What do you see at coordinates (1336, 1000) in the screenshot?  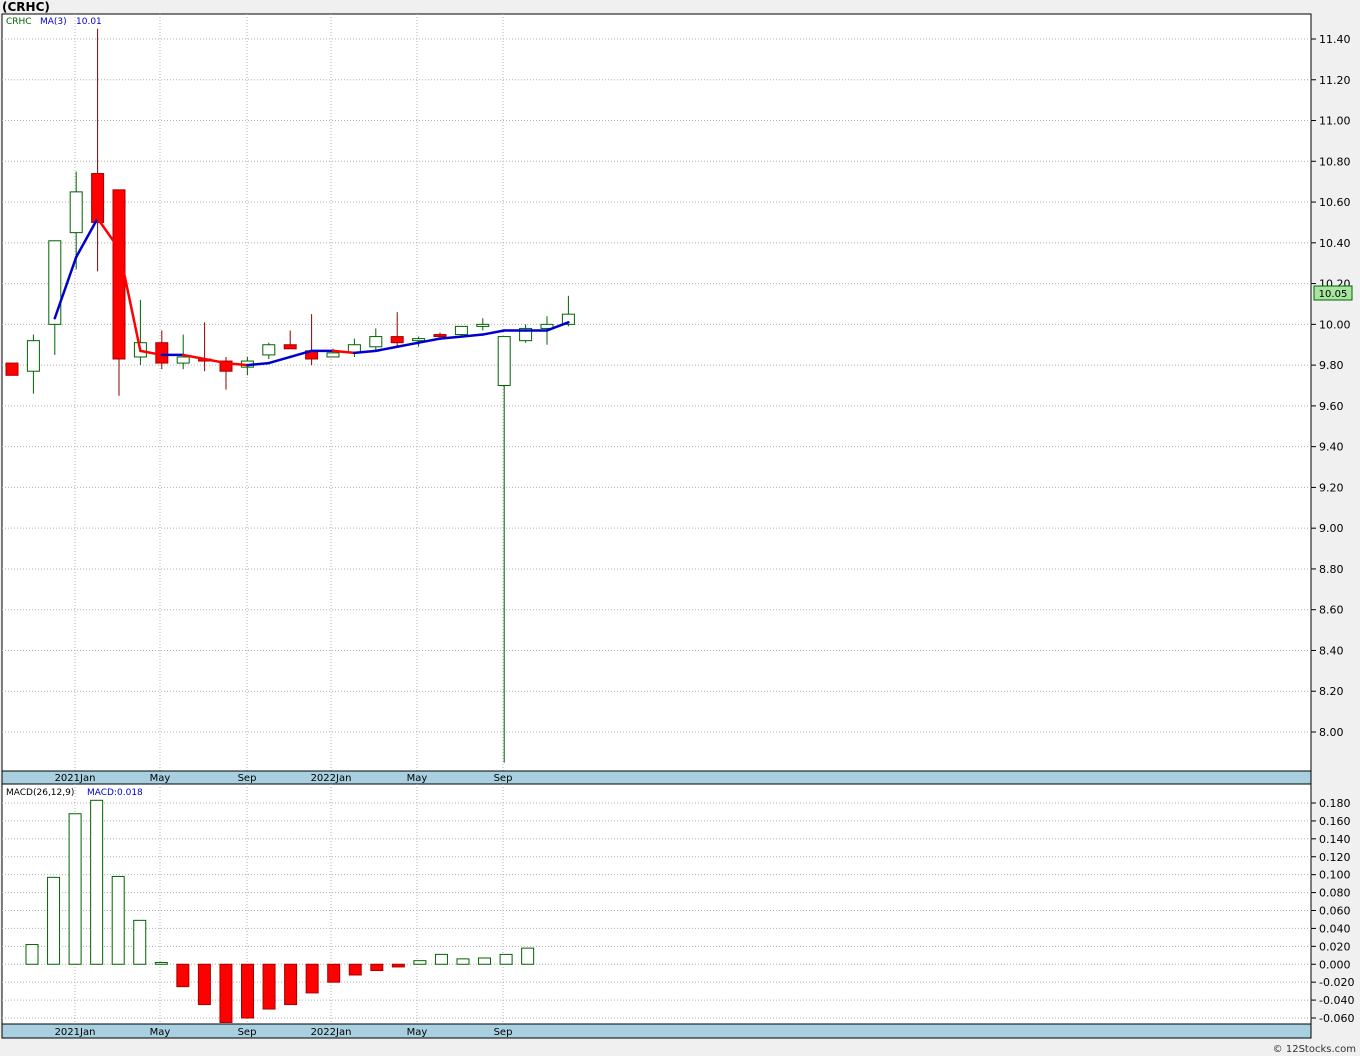 I see `macd-ytick-label: -0.040` at bounding box center [1336, 1000].